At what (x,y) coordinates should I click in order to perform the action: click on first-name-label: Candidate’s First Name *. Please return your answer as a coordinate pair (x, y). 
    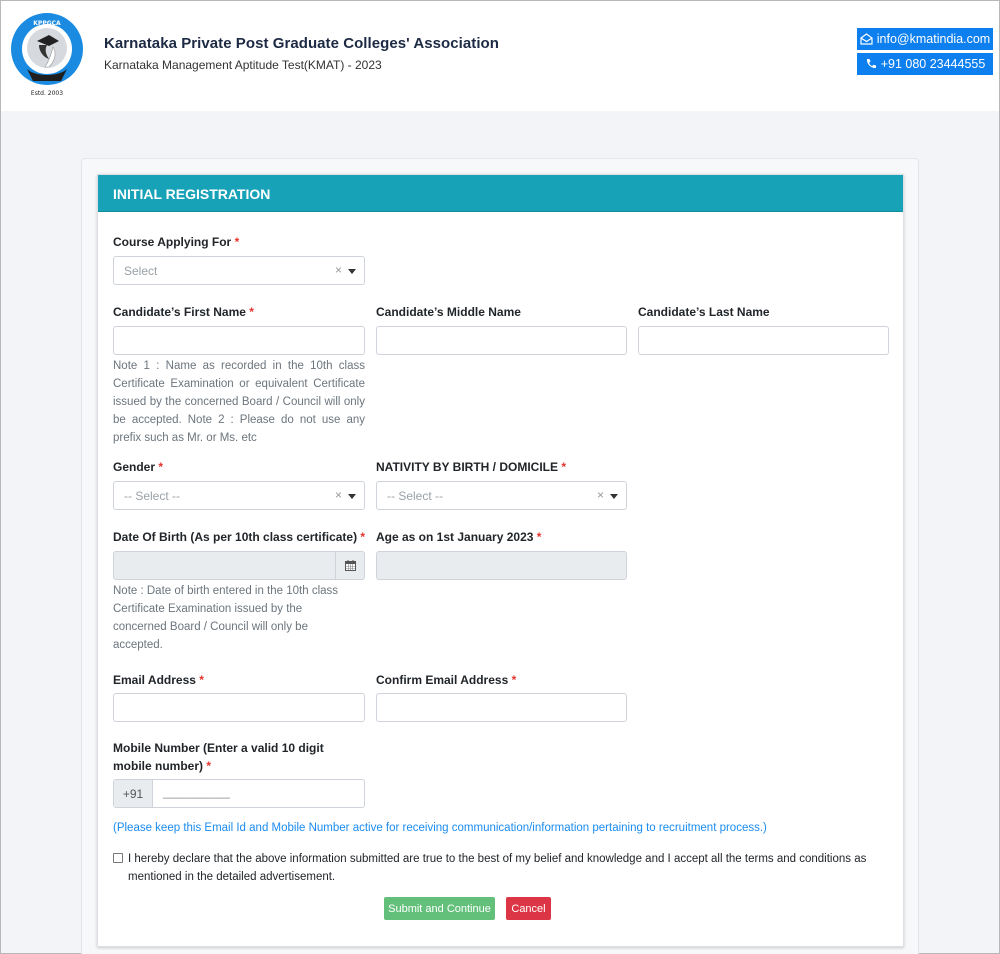
    Looking at the image, I should click on (183, 312).